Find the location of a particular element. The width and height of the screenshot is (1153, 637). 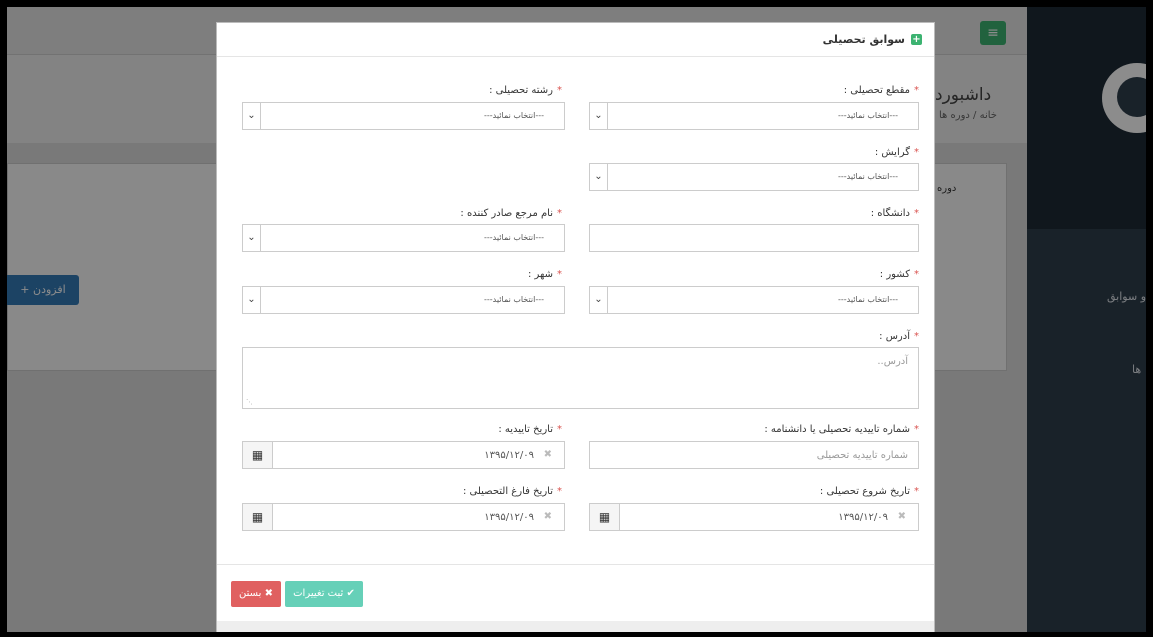

grade-select: ---انتخاب نمائید--- ⌄ is located at coordinates (754, 116).